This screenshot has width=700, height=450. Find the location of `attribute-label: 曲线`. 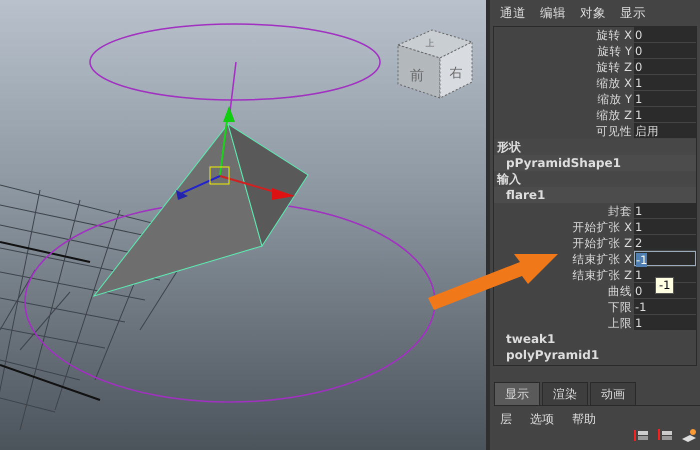

attribute-label: 曲线 is located at coordinates (620, 291).